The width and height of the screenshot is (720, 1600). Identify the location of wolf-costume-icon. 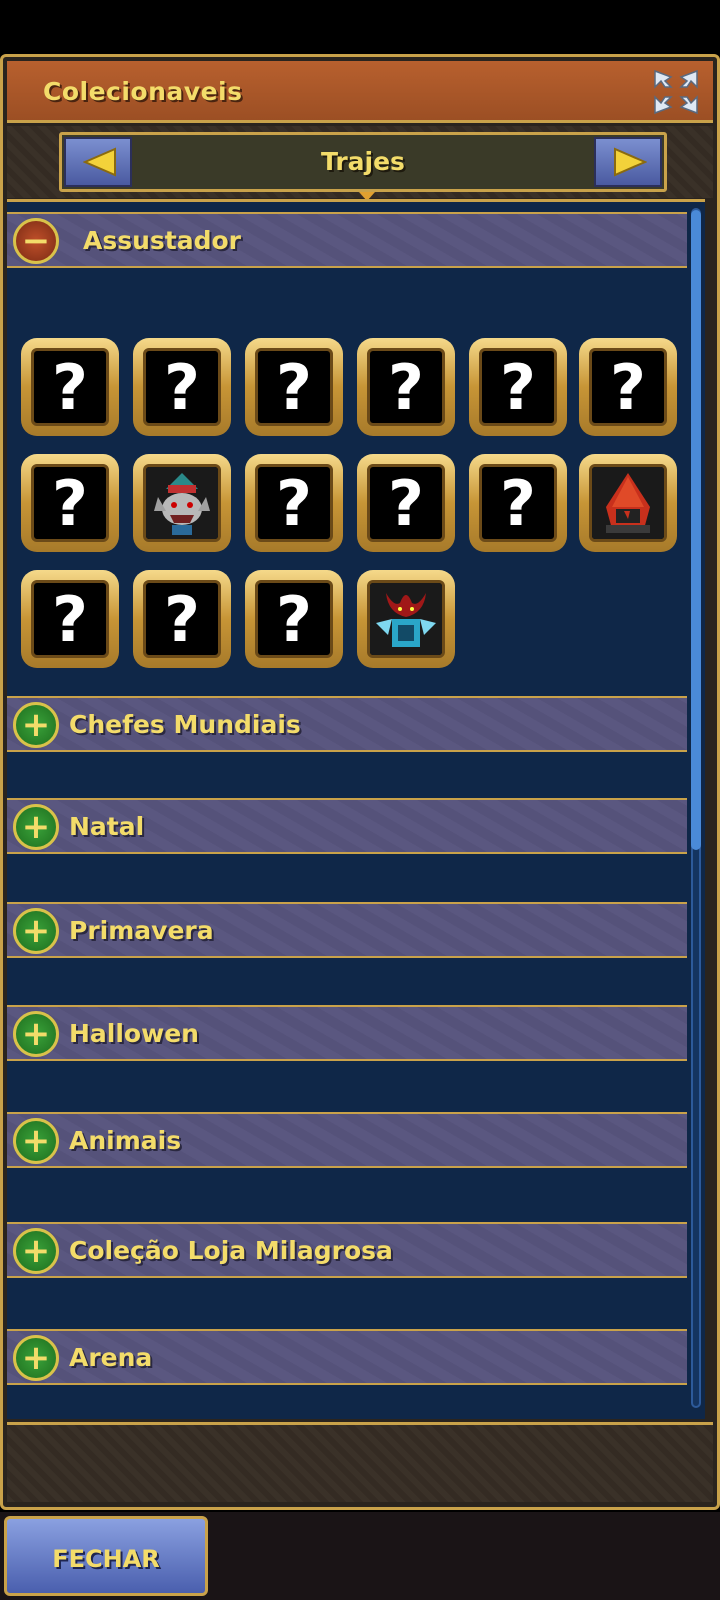
(182, 503).